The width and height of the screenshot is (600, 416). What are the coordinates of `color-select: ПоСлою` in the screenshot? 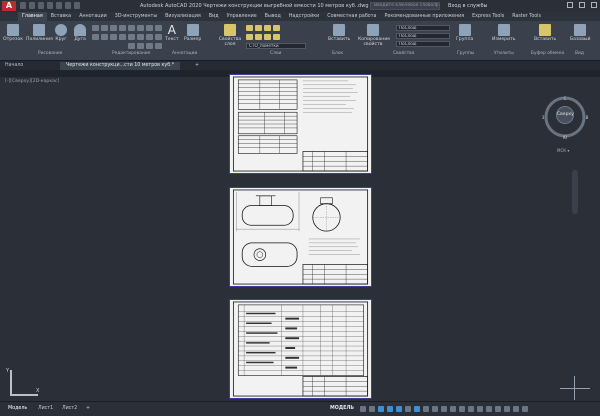 It's located at (423, 28).